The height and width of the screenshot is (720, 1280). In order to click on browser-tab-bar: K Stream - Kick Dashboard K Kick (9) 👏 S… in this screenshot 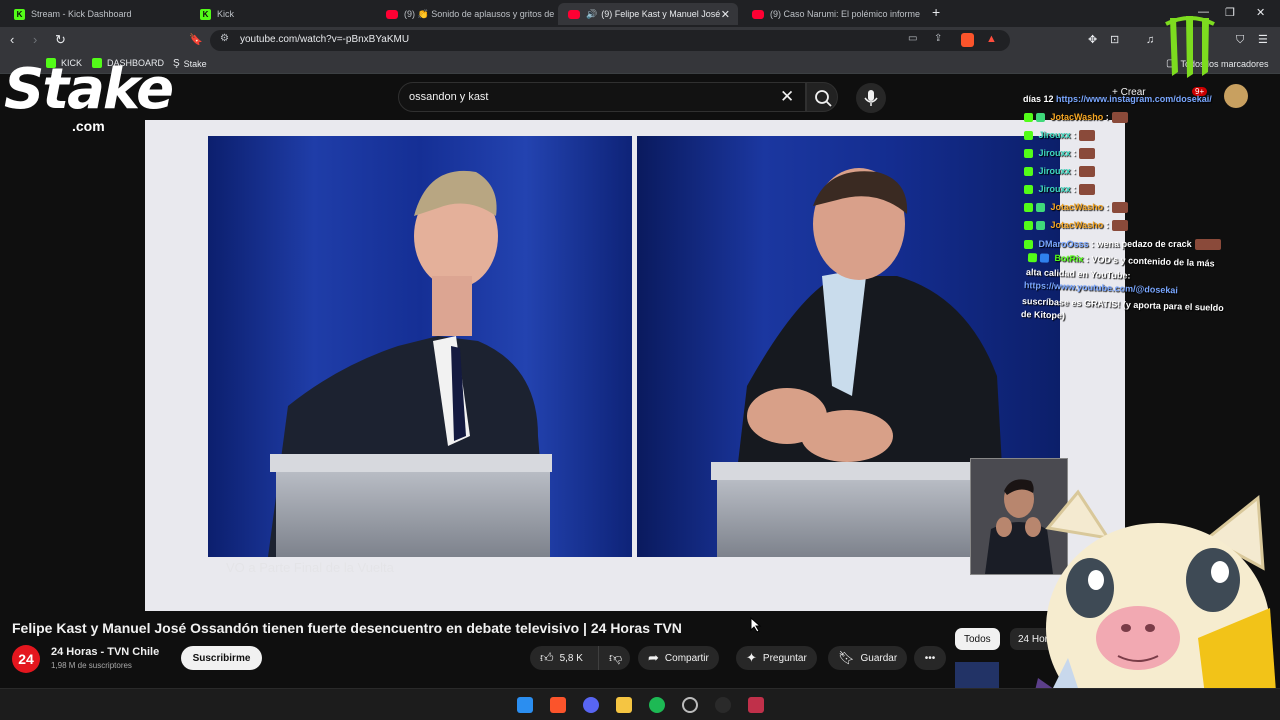, I will do `click(640, 13)`.